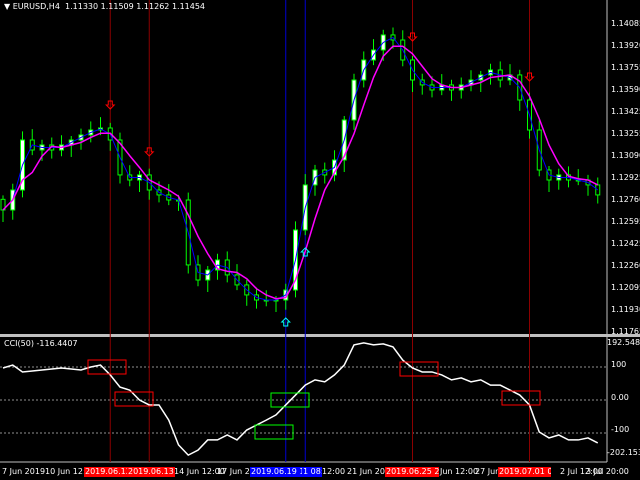  What do you see at coordinates (620, 397) in the screenshot?
I see `cci-axis-label: 0.00` at bounding box center [620, 397].